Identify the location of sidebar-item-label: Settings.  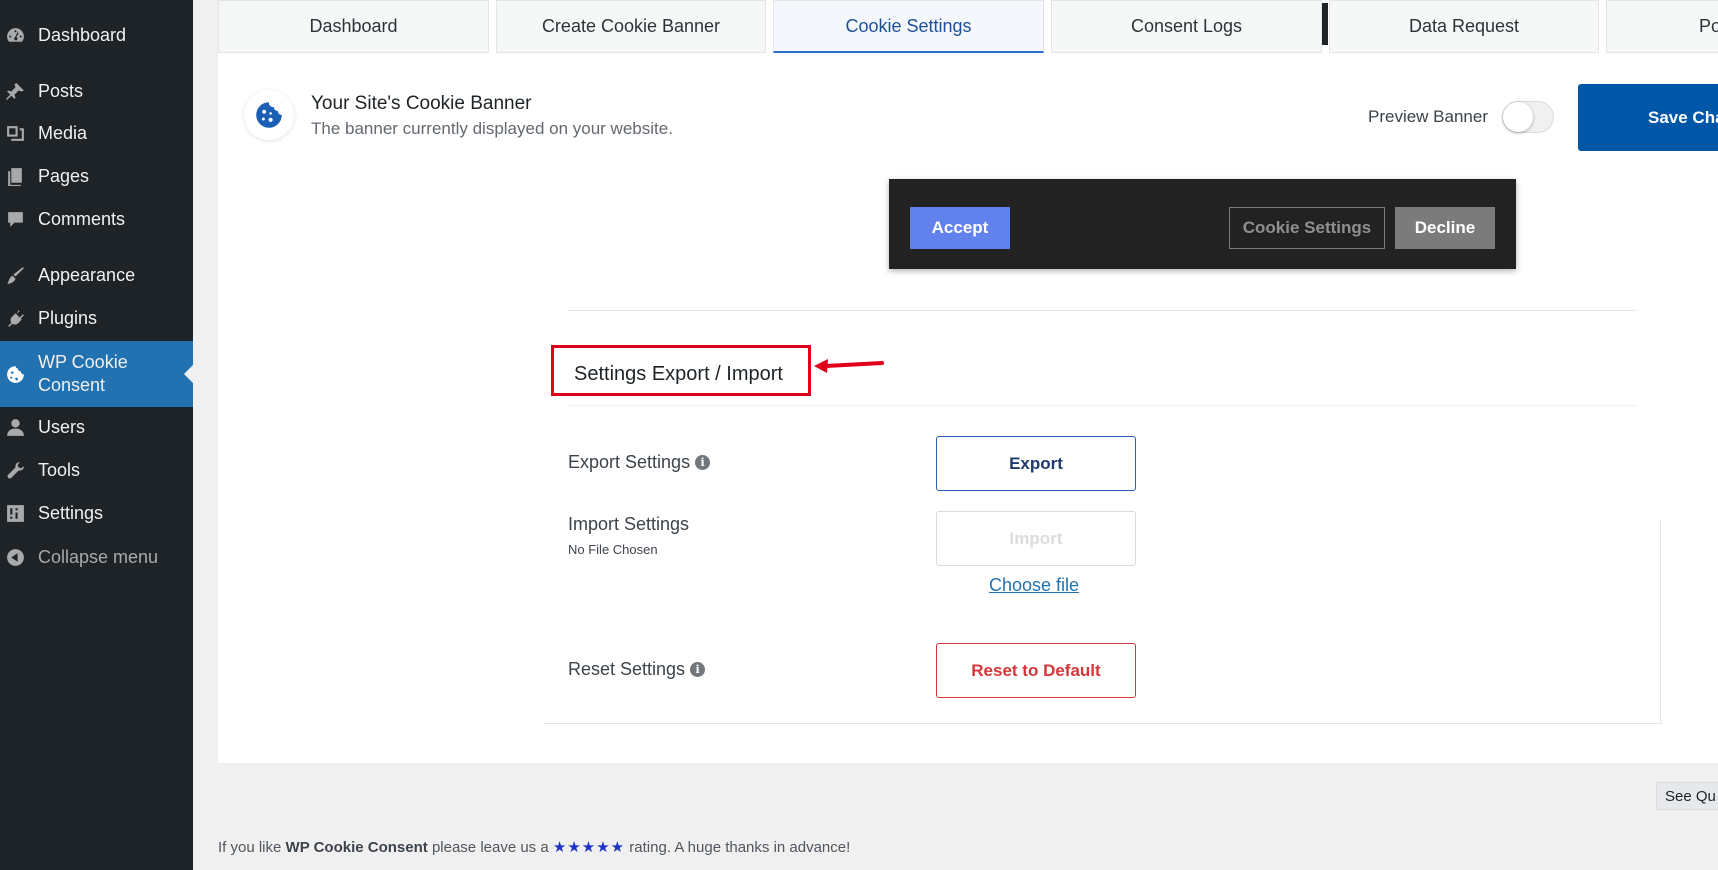
(71, 512).